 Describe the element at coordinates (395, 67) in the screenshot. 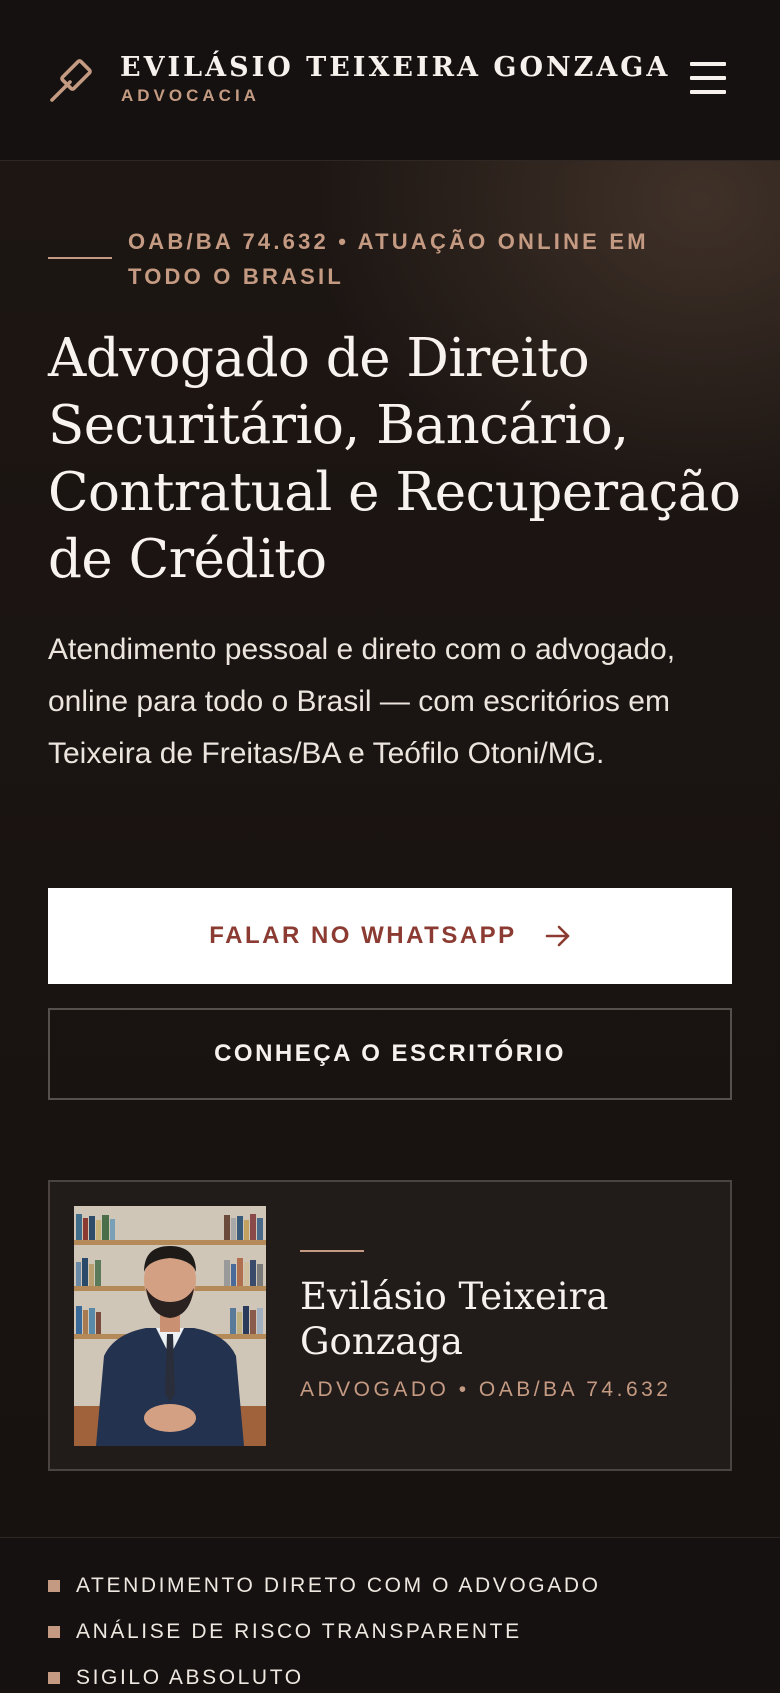

I see `brand-name: EVILÁSIO TEIXEIRA GONZAGA` at that location.